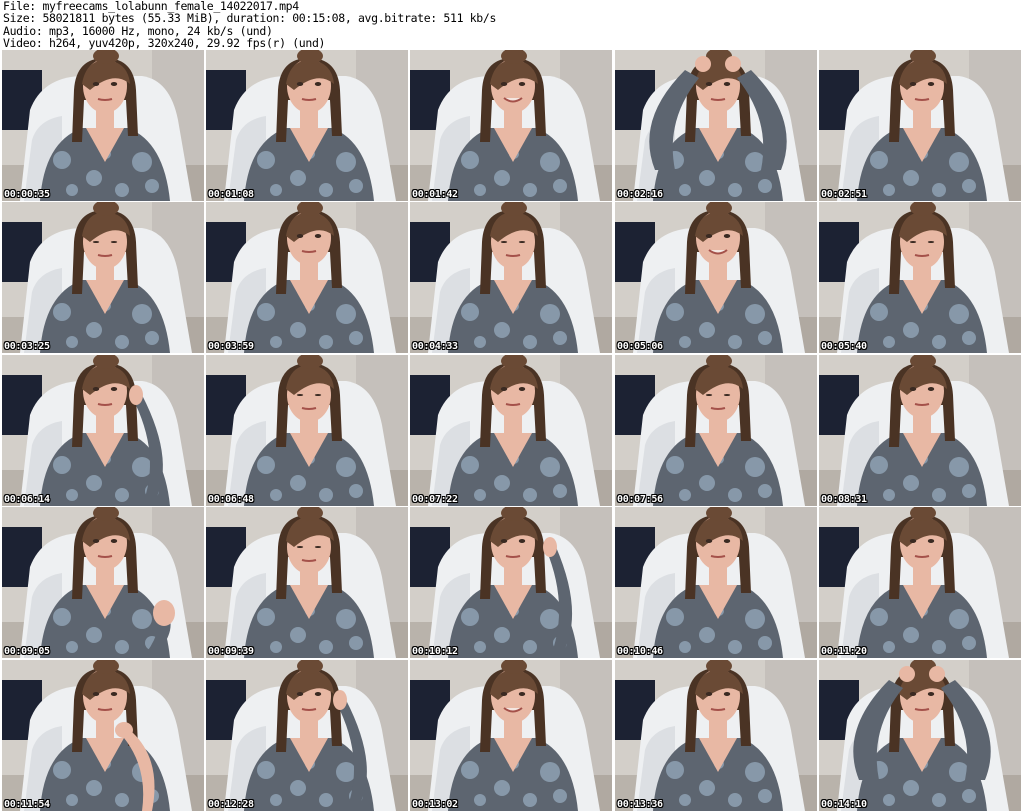 The image size is (1024, 811). Describe the element at coordinates (27, 804) in the screenshot. I see `thumbnail-timestamp: 00:11:54` at that location.